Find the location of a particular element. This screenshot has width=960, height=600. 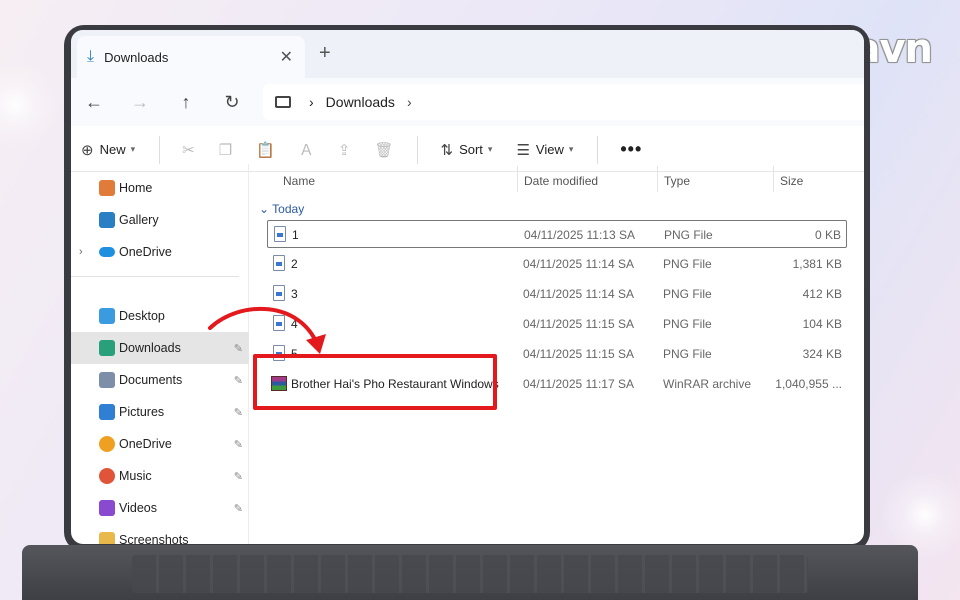

download-icon: ⤓ is located at coordinates (91, 56).